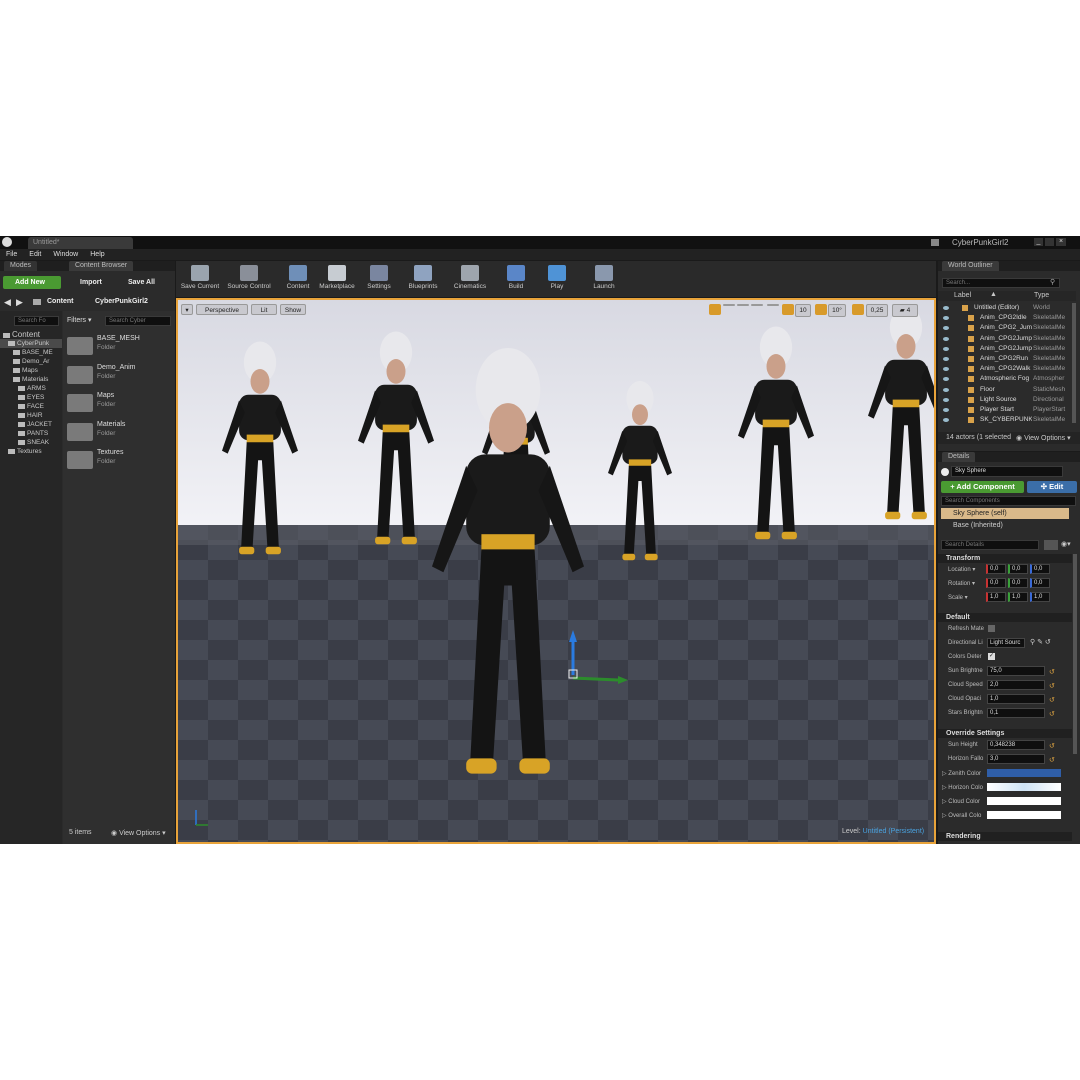  Describe the element at coordinates (31, 352) in the screenshot. I see `tree-item: BASE_ME` at that location.